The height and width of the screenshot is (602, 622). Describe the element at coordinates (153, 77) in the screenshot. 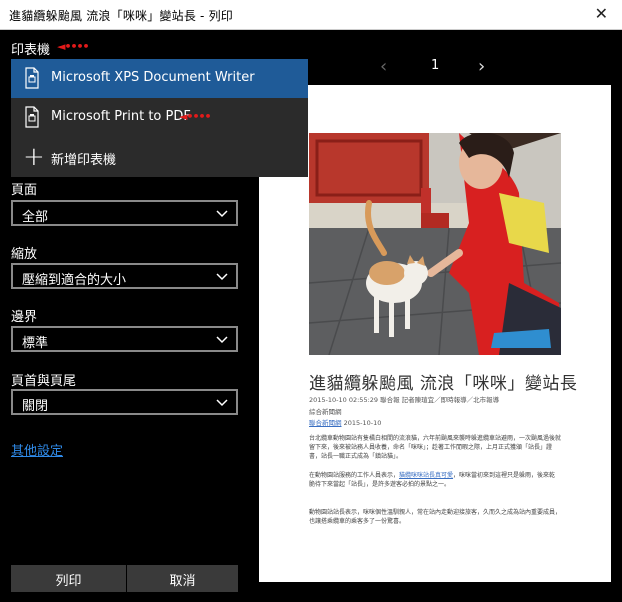

I see `printer-option-label: Microsoft XPS Document Writer` at that location.